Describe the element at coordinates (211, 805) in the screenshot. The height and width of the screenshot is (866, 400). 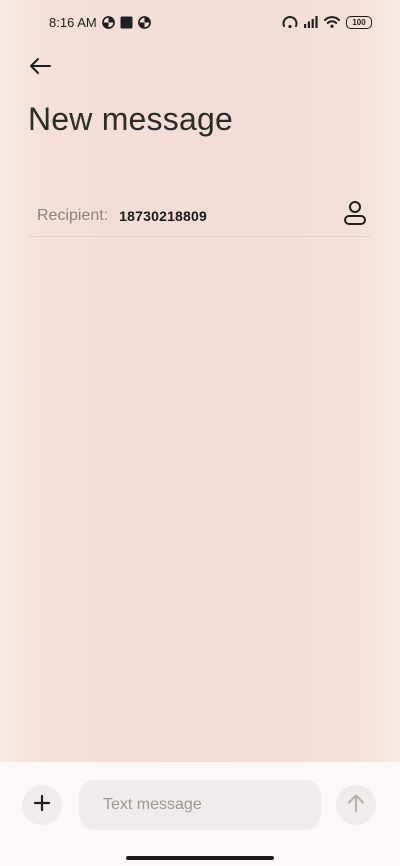
I see `message-input` at that location.